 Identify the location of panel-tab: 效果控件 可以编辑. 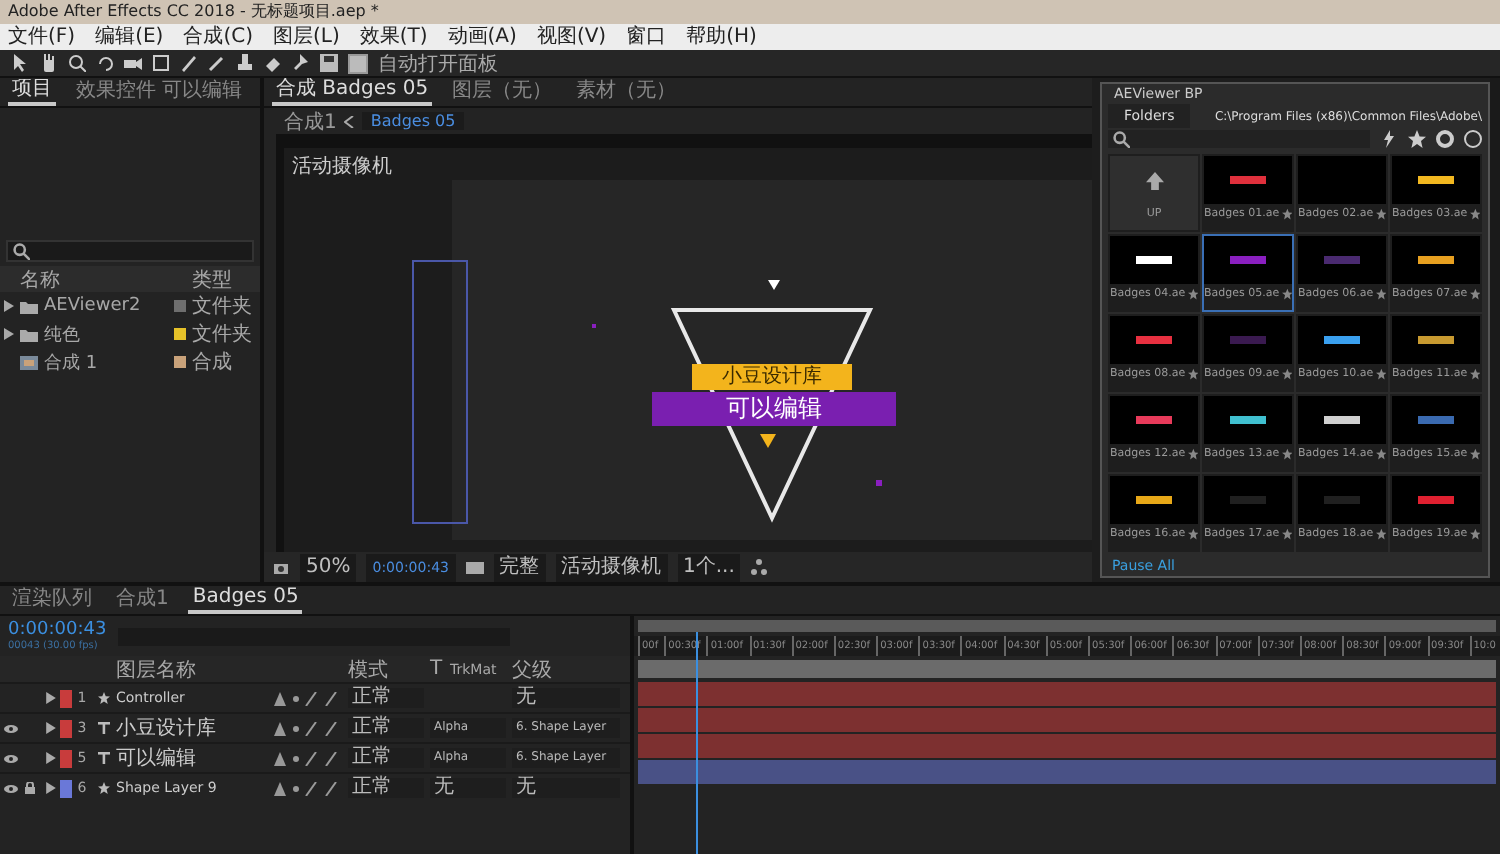
(159, 92).